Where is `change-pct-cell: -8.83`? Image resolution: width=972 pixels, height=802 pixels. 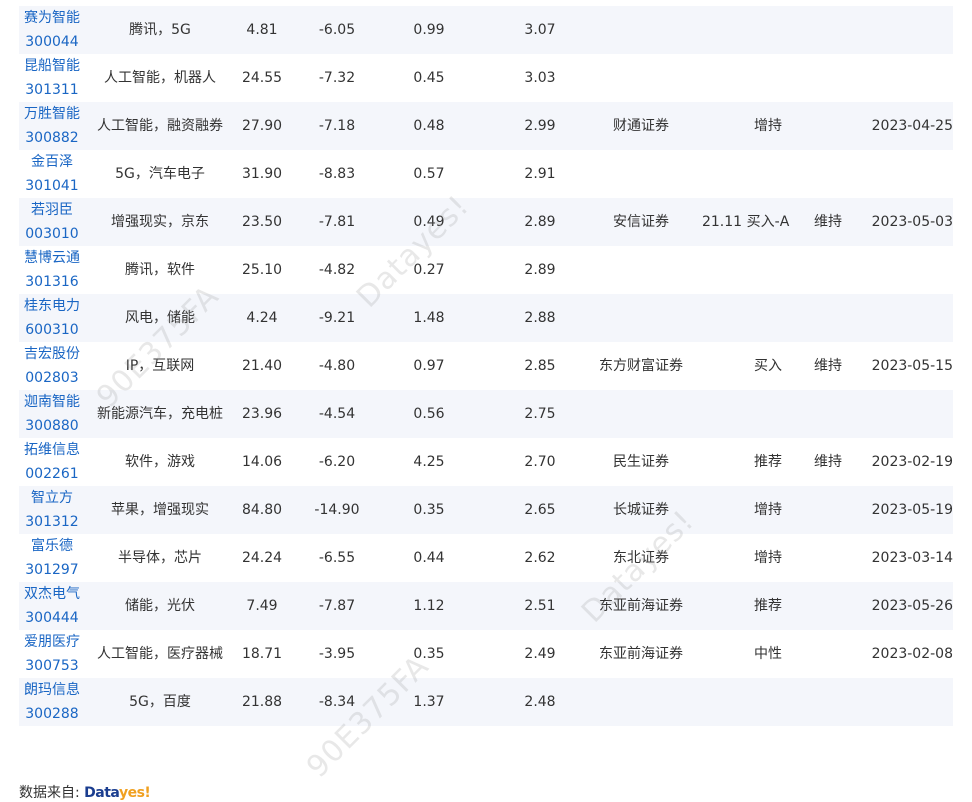
change-pct-cell: -8.83 is located at coordinates (337, 174).